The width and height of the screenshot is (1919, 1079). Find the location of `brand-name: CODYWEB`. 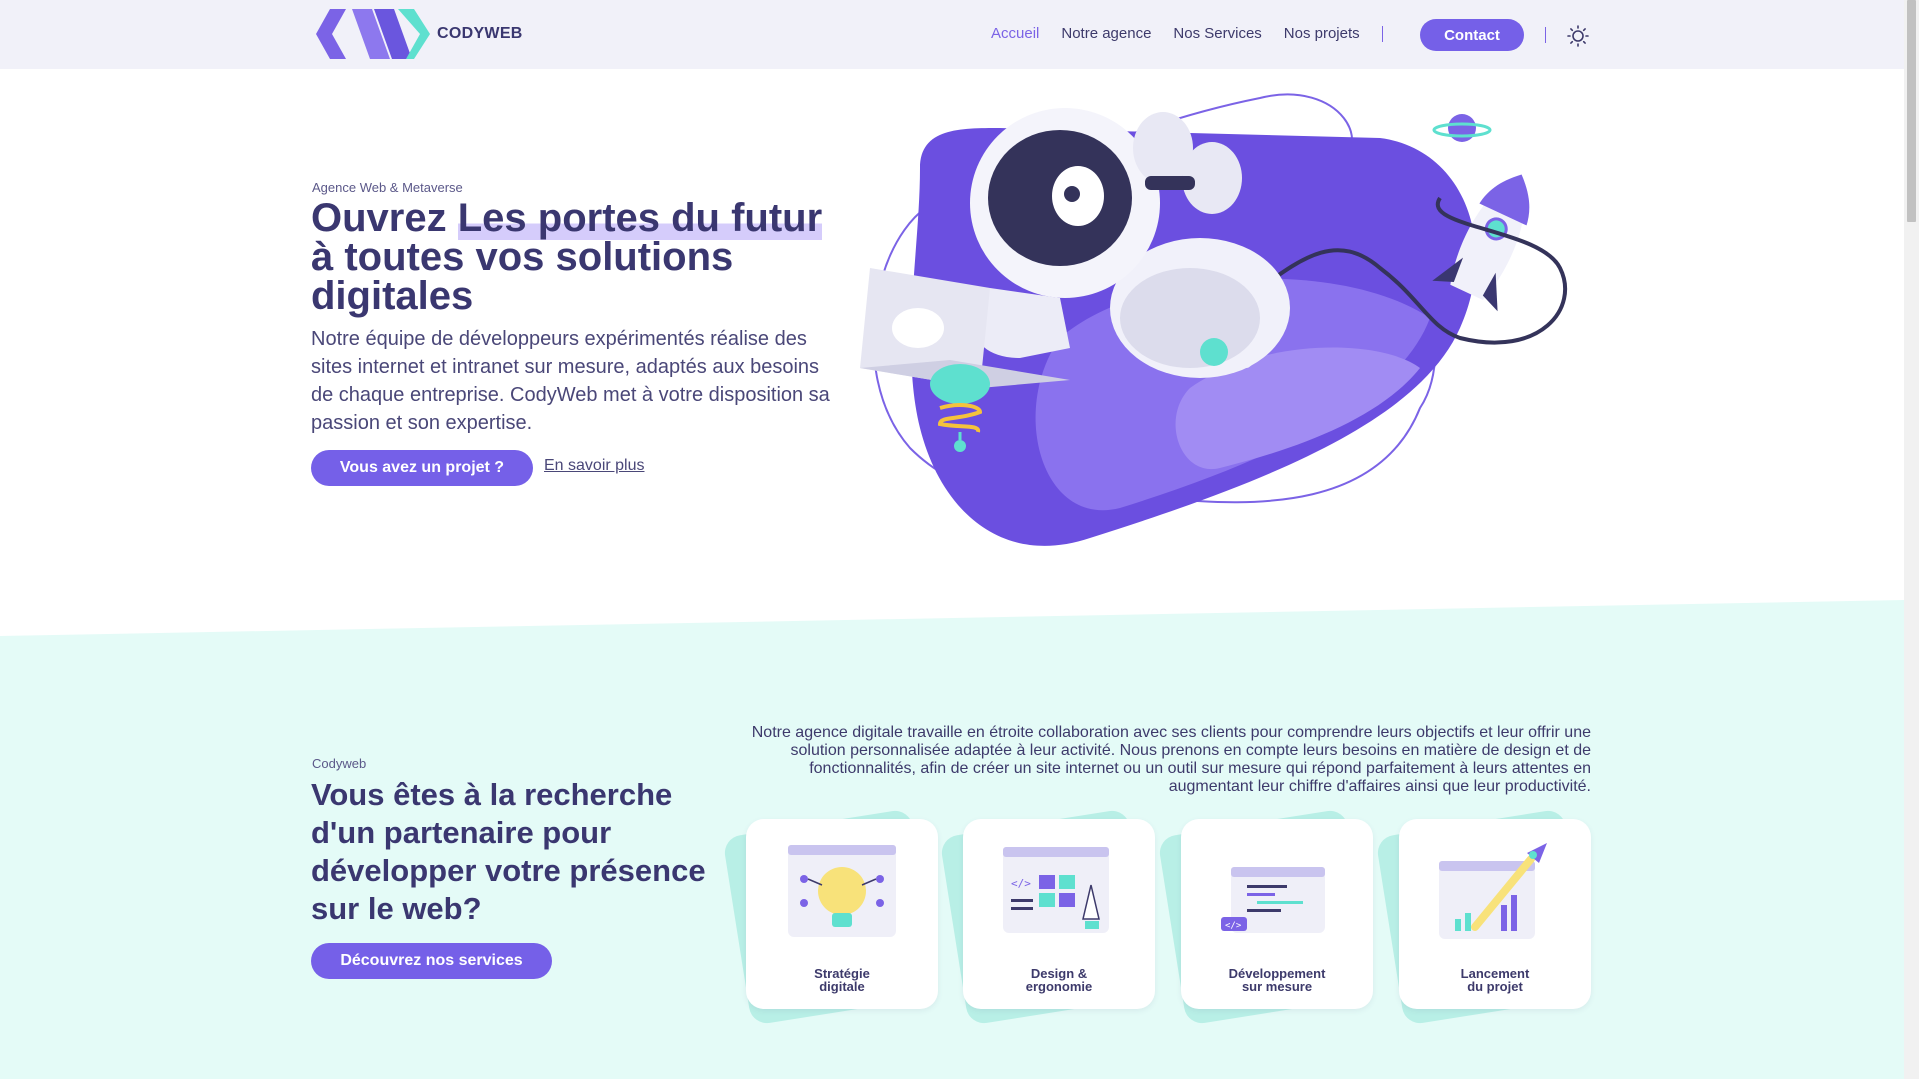

brand-name: CODYWEB is located at coordinates (480, 33).